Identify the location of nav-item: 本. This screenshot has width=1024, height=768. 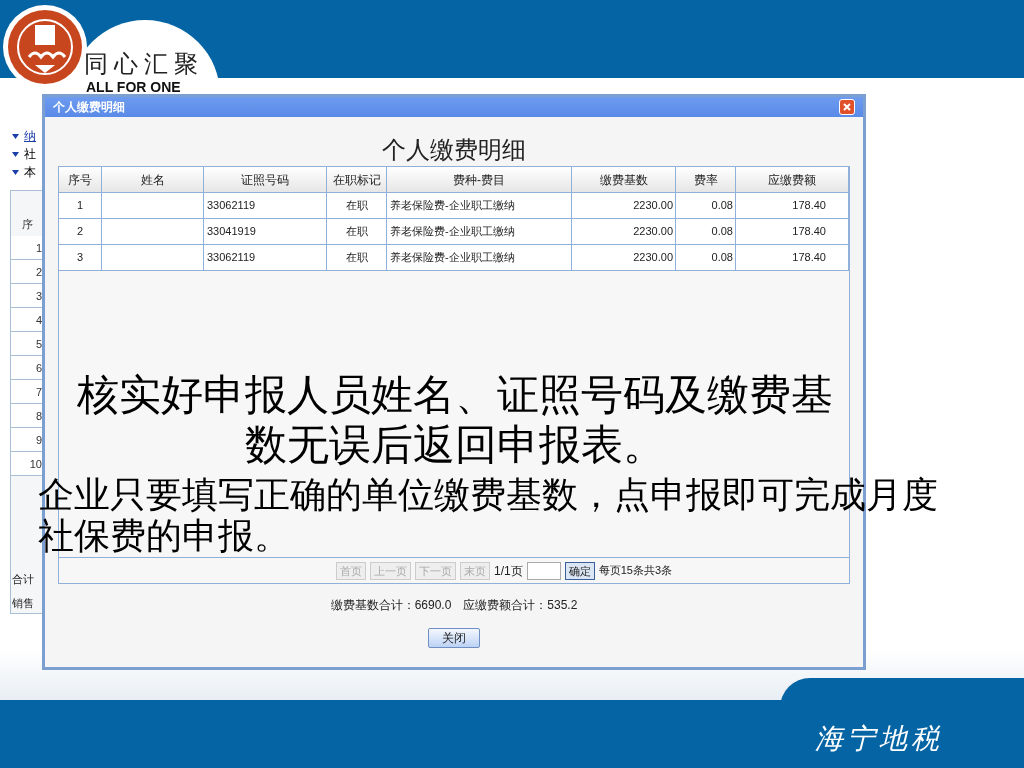
(30, 172).